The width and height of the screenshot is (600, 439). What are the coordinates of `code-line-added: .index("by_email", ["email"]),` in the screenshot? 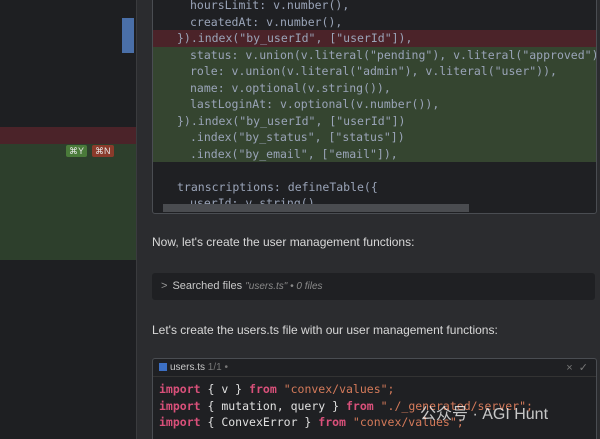 It's located at (374, 153).